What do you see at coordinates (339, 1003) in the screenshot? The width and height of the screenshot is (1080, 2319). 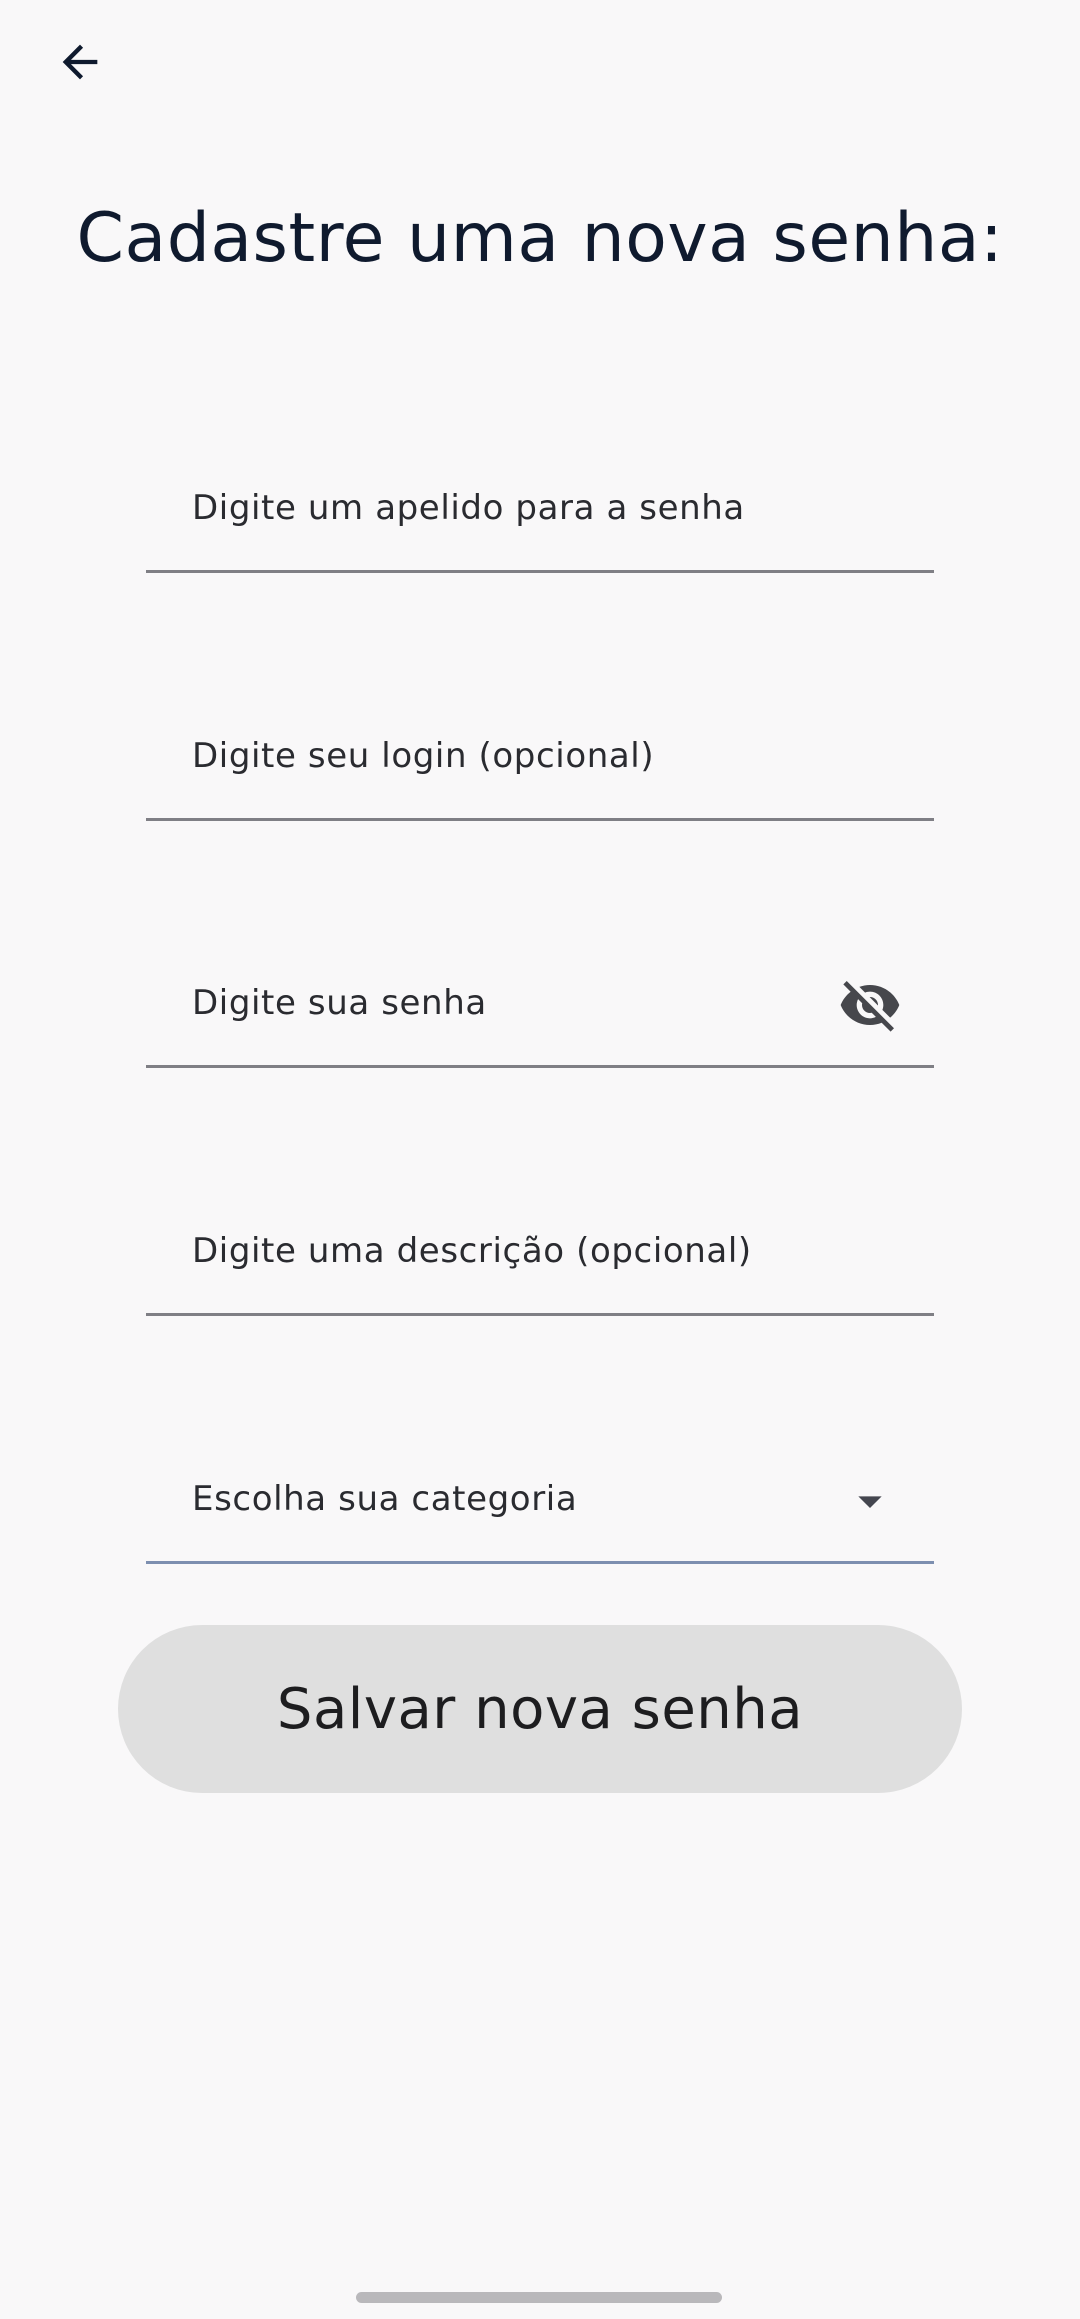 I see `password-placeholder: Digite sua senha` at bounding box center [339, 1003].